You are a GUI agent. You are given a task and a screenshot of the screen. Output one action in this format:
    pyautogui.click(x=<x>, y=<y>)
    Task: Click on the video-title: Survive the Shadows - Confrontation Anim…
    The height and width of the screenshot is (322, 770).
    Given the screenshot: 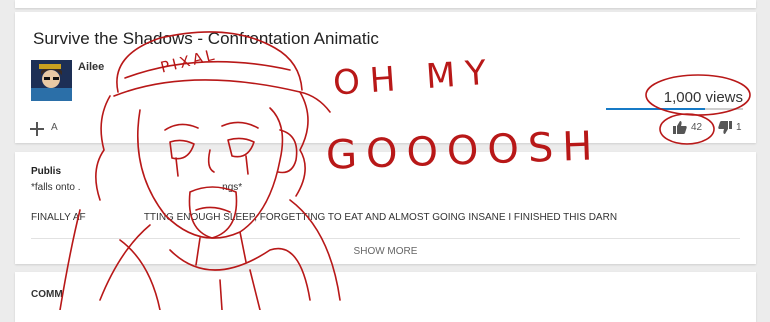 What is the action you would take?
    pyautogui.click(x=206, y=38)
    